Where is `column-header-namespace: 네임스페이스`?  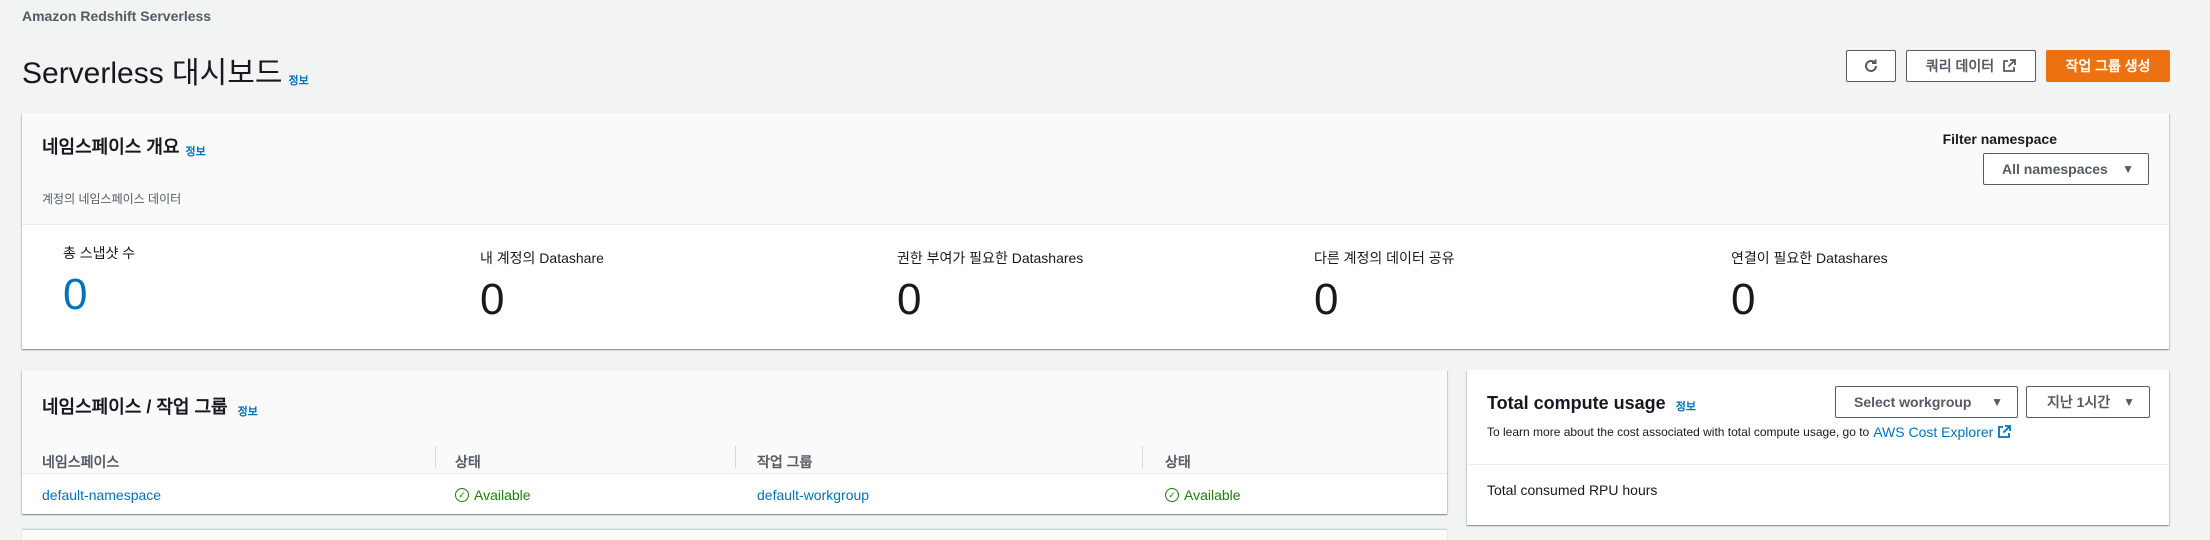 column-header-namespace: 네임스페이스 is located at coordinates (80, 462).